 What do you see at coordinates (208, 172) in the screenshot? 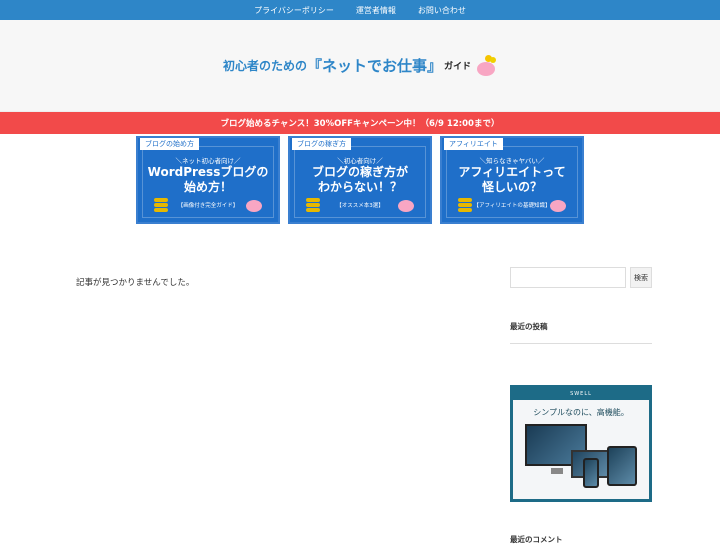
I see `card-heading-line1: WordPressブログの` at bounding box center [208, 172].